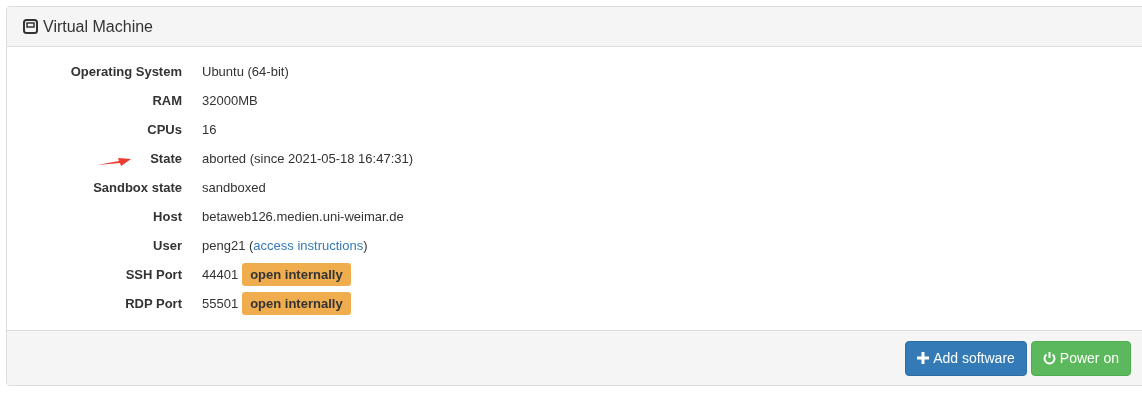 The width and height of the screenshot is (1142, 400). What do you see at coordinates (167, 100) in the screenshot?
I see `field-label: RAM` at bounding box center [167, 100].